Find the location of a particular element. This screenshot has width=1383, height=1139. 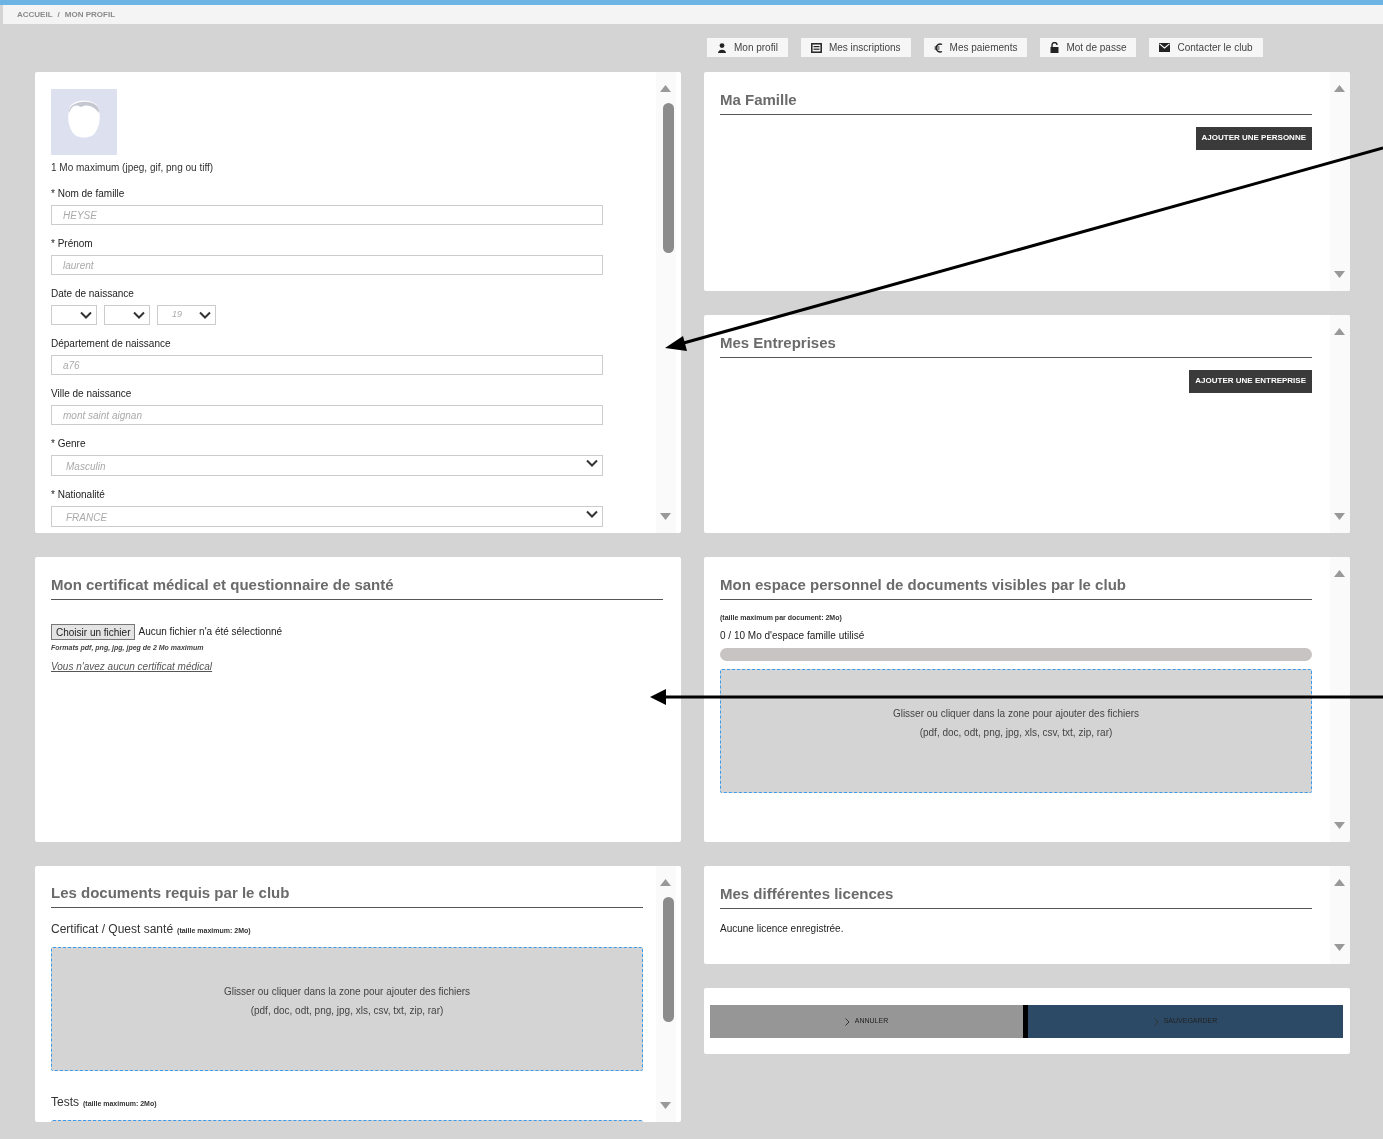

panel-title: Mes différentes licences is located at coordinates (1016, 896).